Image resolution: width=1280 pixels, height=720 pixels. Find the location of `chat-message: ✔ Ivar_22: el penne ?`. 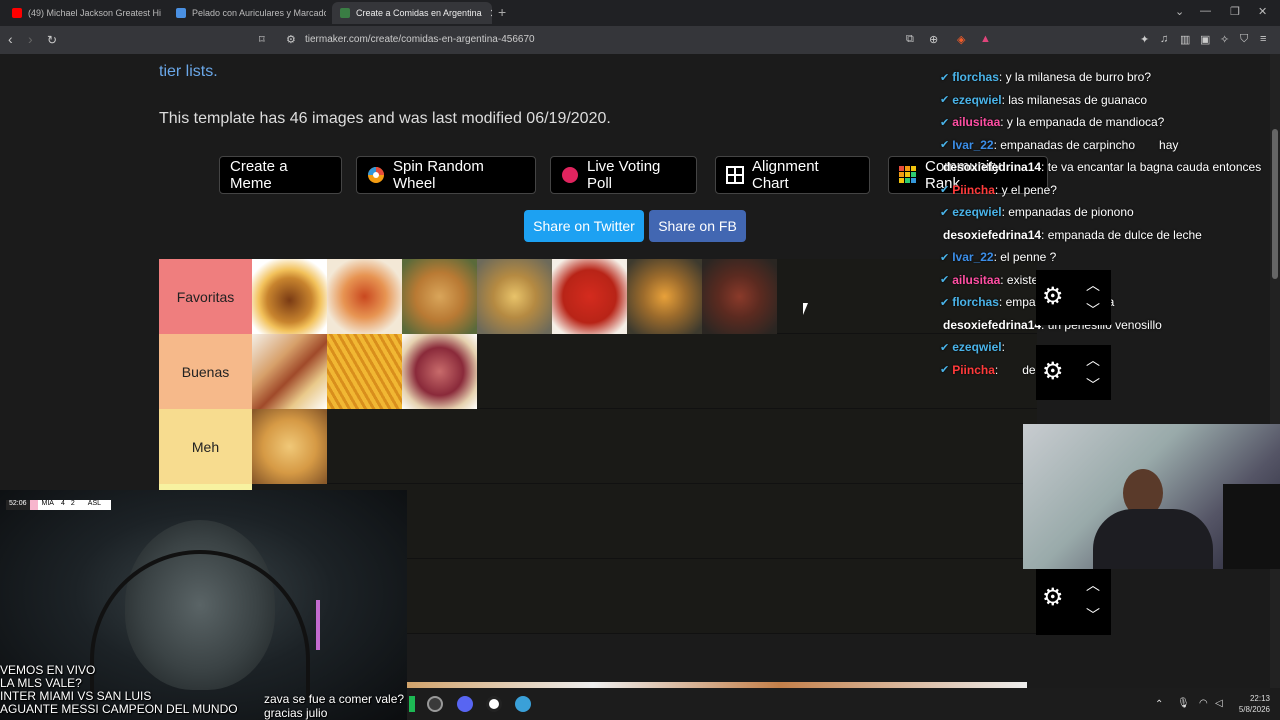

chat-message: ✔ Ivar_22: el penne ? is located at coordinates (1105, 257).